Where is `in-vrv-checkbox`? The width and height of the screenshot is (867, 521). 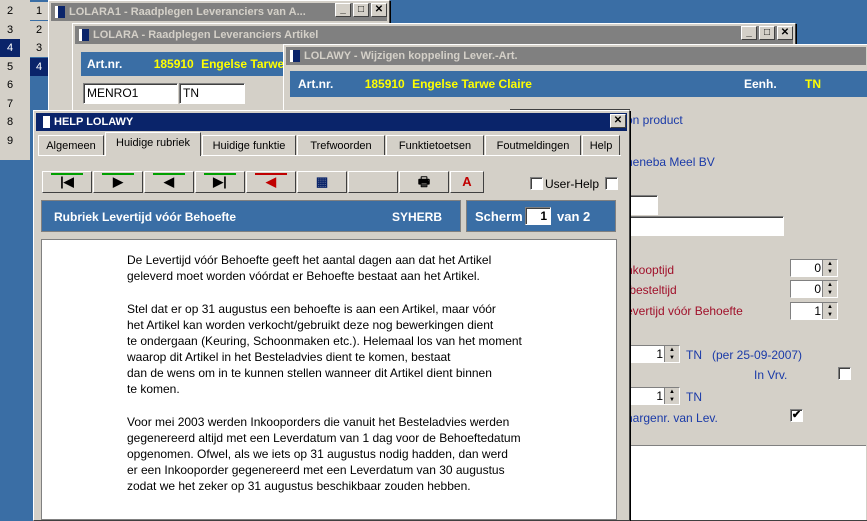 in-vrv-checkbox is located at coordinates (844, 373).